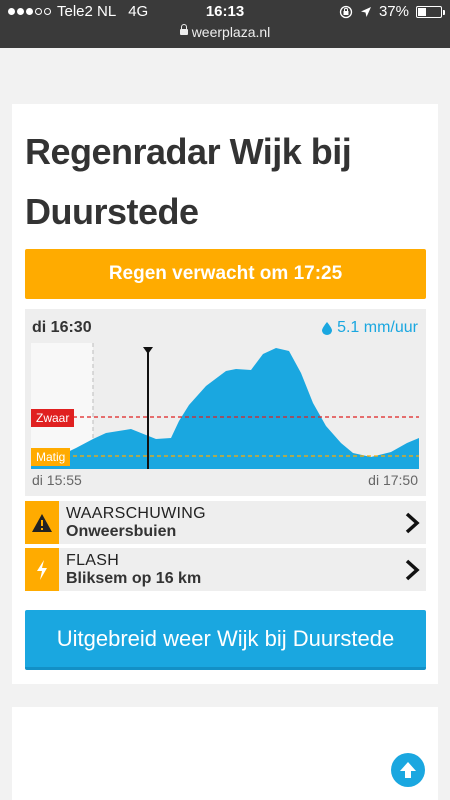 Image resolution: width=450 pixels, height=800 pixels. What do you see at coordinates (53, 418) in the screenshot?
I see `zwaar-label: Zwaar` at bounding box center [53, 418].